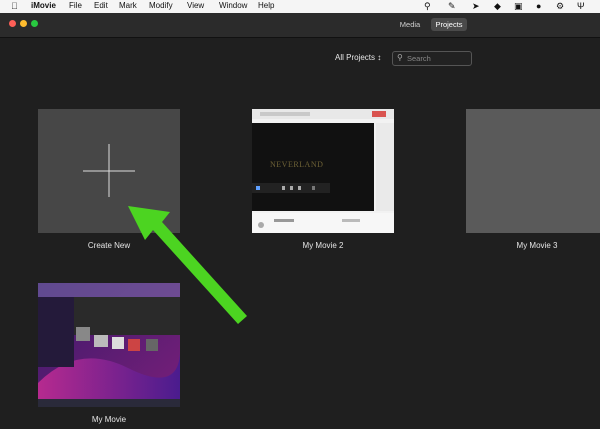  What do you see at coordinates (187, 265) in the screenshot?
I see `green-arrow-annotation` at bounding box center [187, 265].